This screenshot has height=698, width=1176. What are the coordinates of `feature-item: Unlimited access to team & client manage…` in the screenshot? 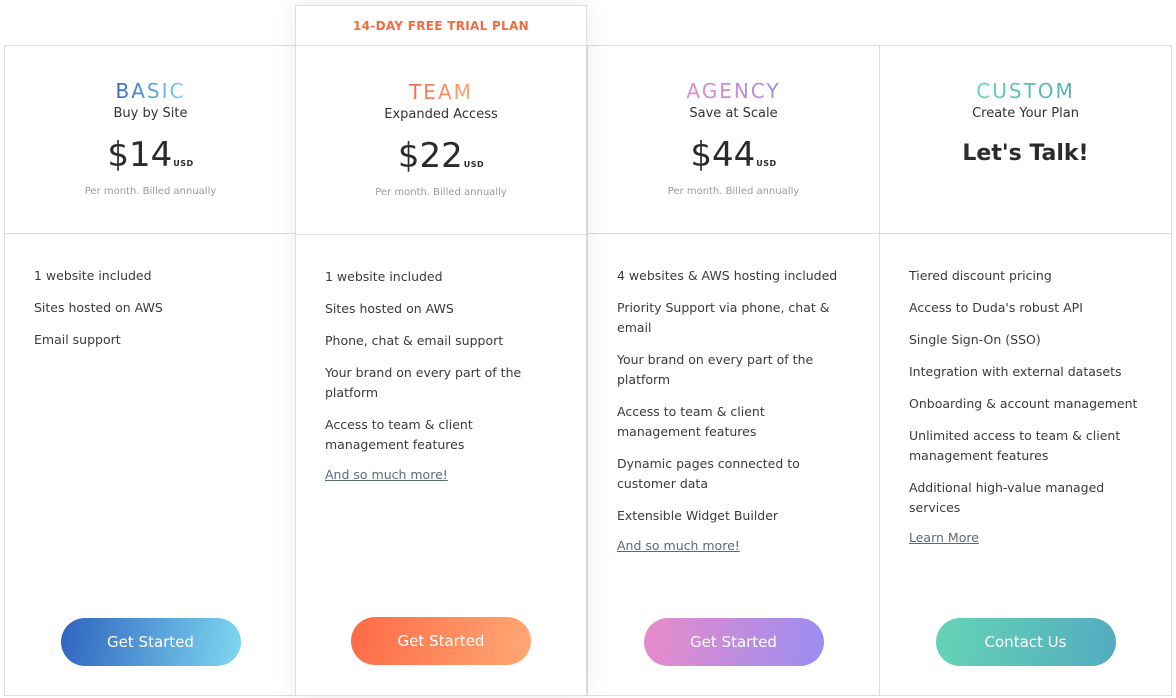 It's located at (1015, 445).